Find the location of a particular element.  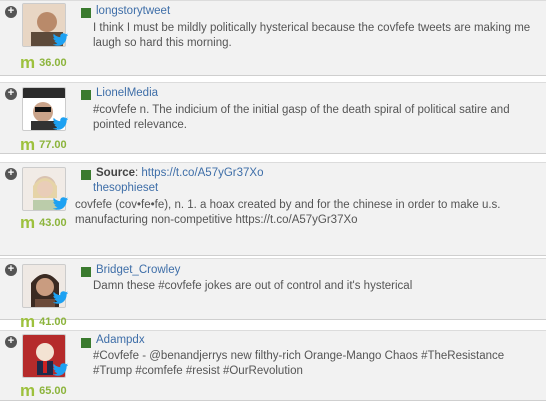

user-handle: Bridget_Crowley is located at coordinates (138, 270).